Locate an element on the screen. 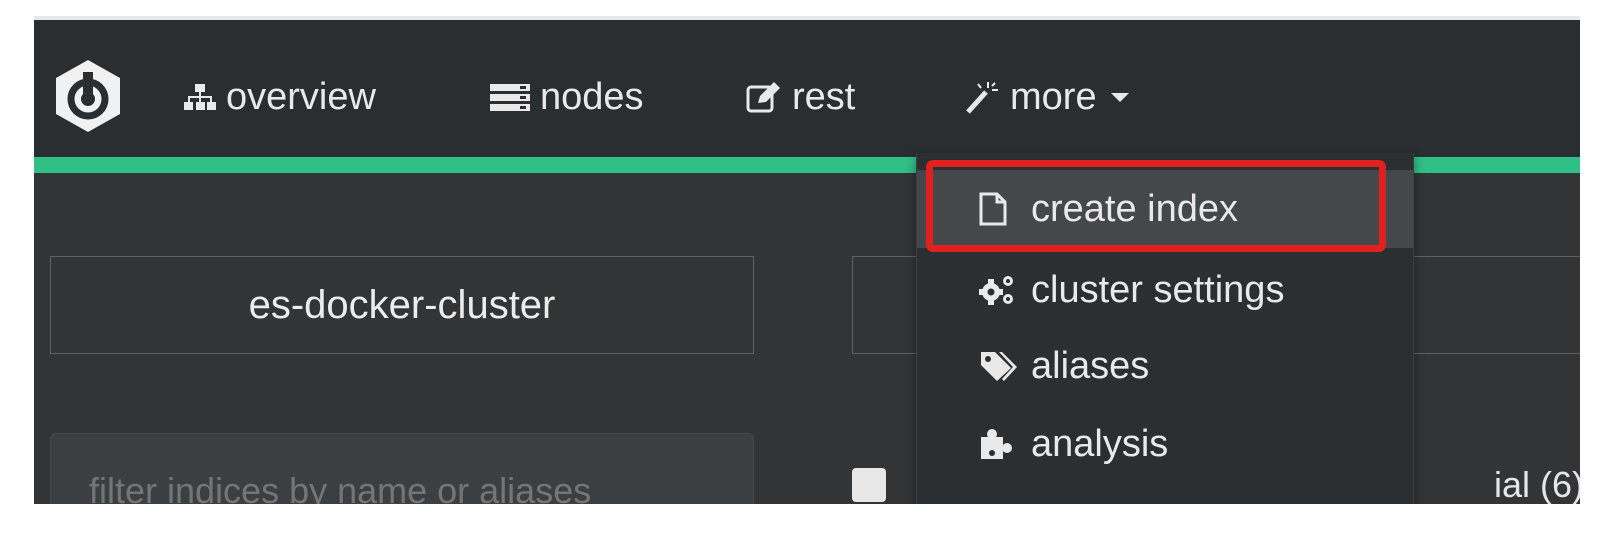 This screenshot has width=1624, height=542. cluster-name-box: es-docker-cluster is located at coordinates (402, 305).